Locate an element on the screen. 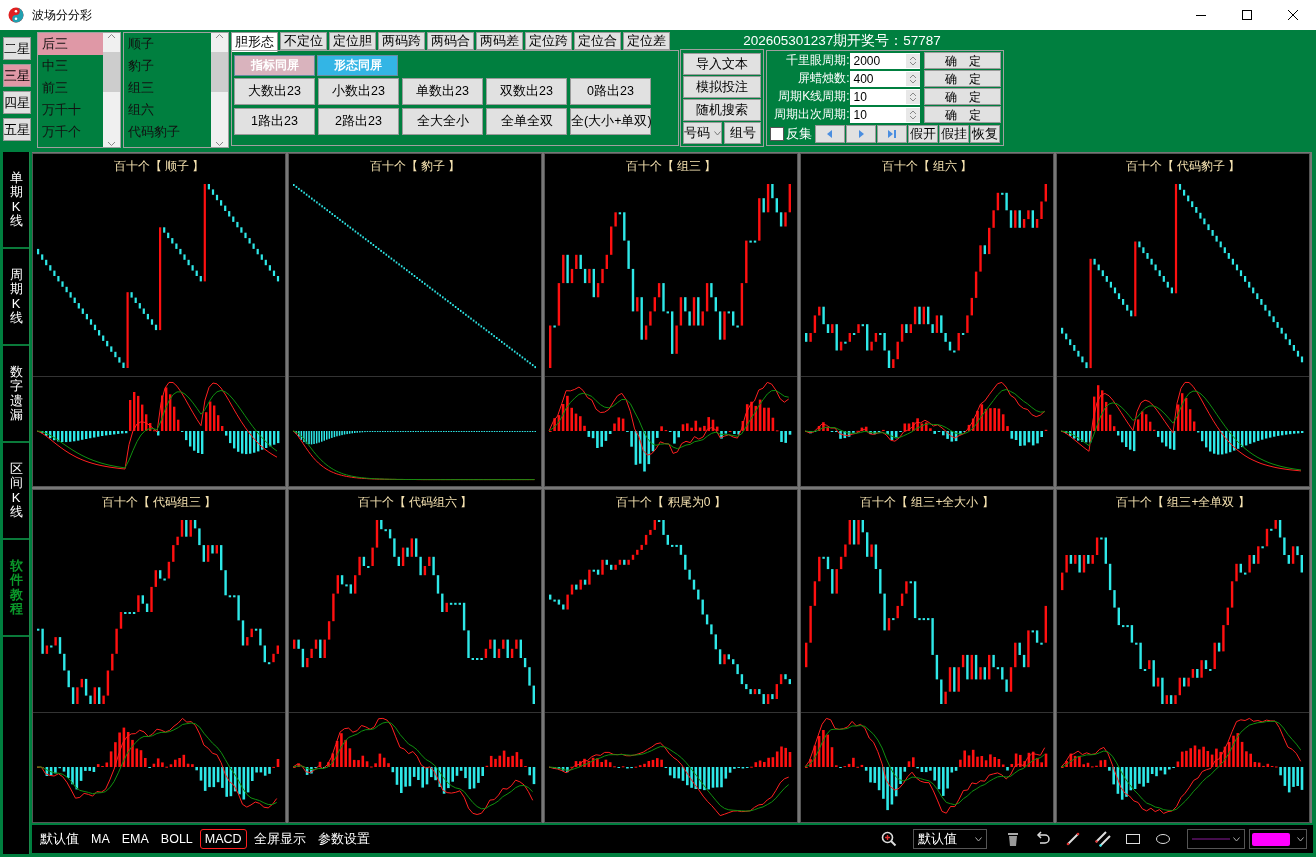 This screenshot has height=857, width=1316. chart-title: 百十个【 组三 】 is located at coordinates (671, 166).